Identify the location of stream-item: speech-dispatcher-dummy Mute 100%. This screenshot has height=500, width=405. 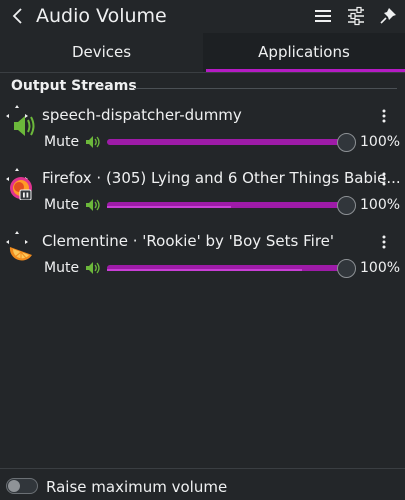
(202, 135).